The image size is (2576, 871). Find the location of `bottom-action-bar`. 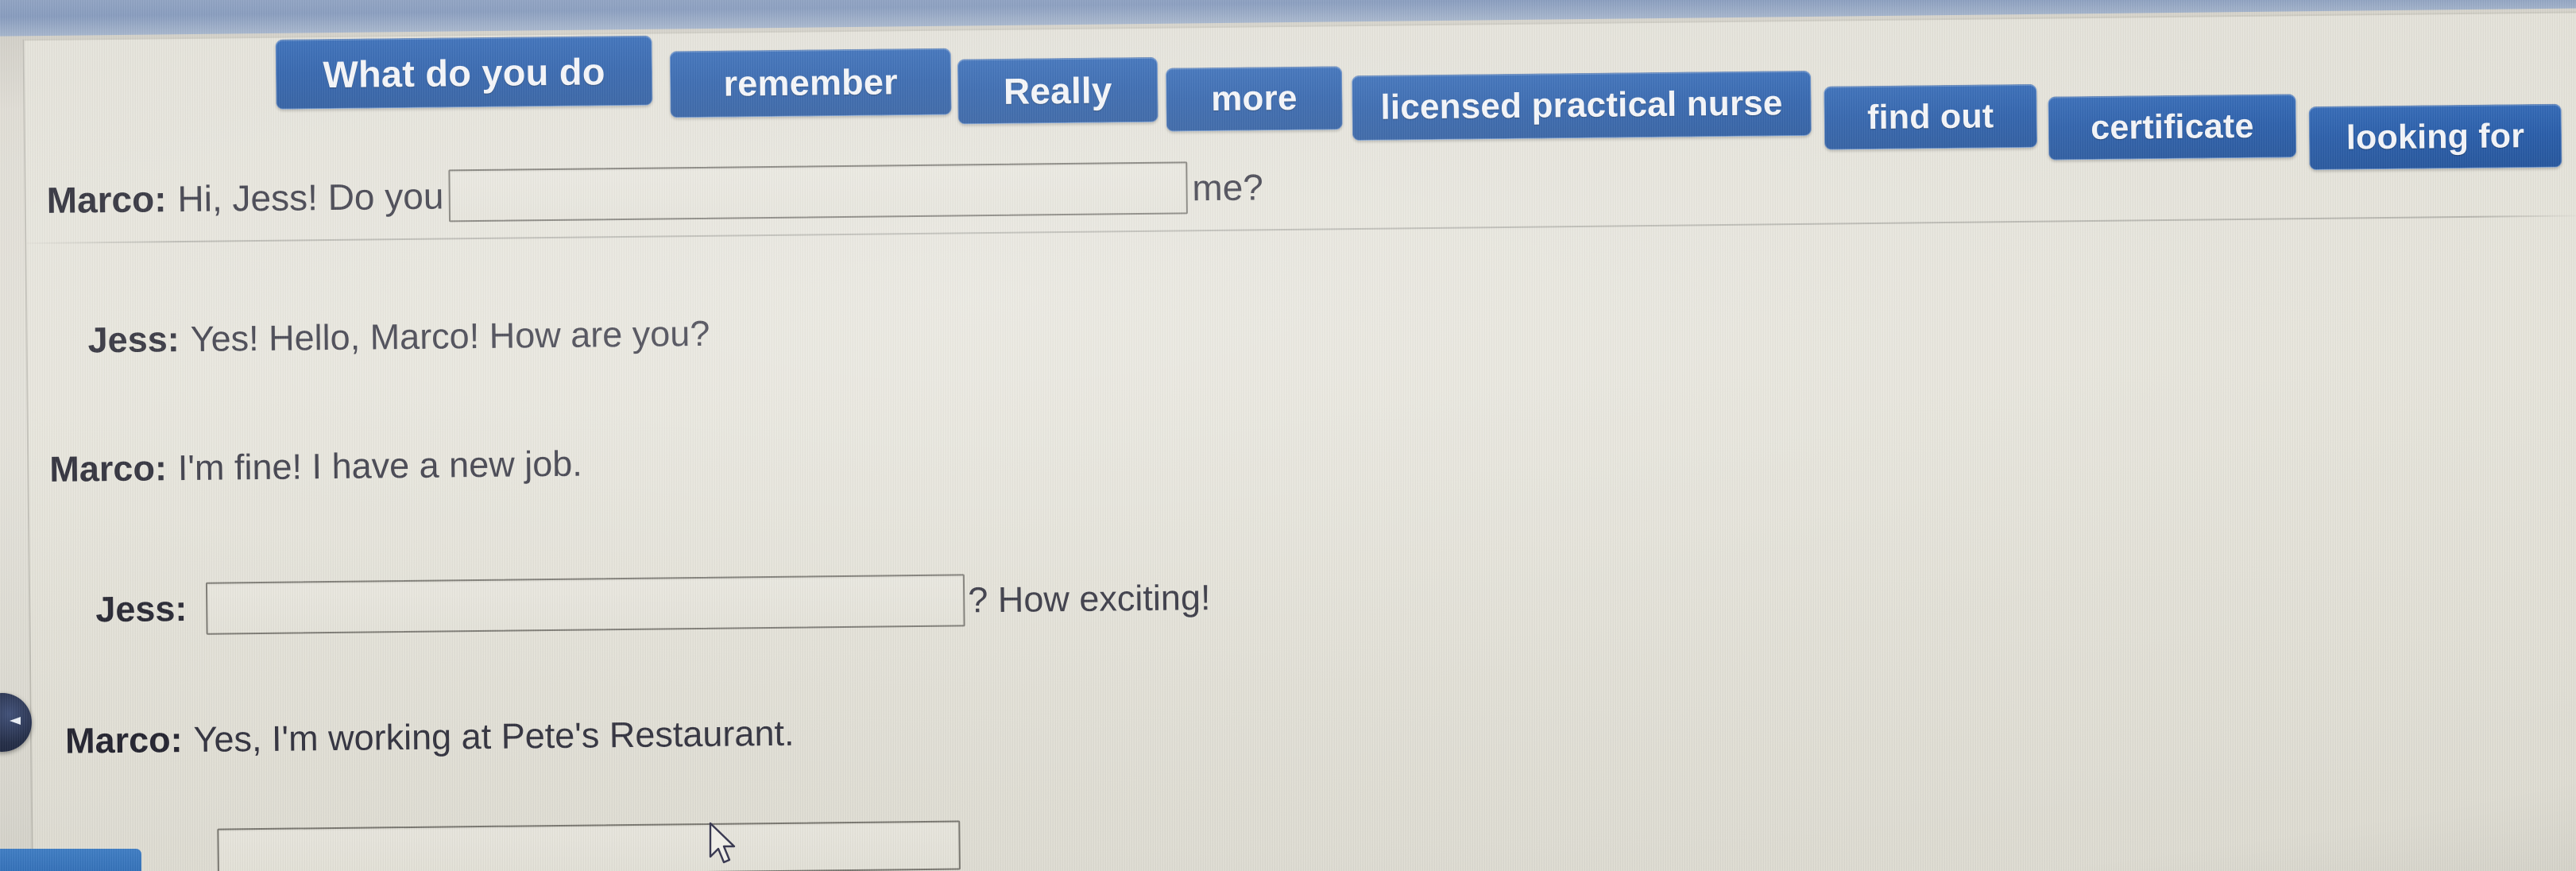

bottom-action-bar is located at coordinates (70, 860).